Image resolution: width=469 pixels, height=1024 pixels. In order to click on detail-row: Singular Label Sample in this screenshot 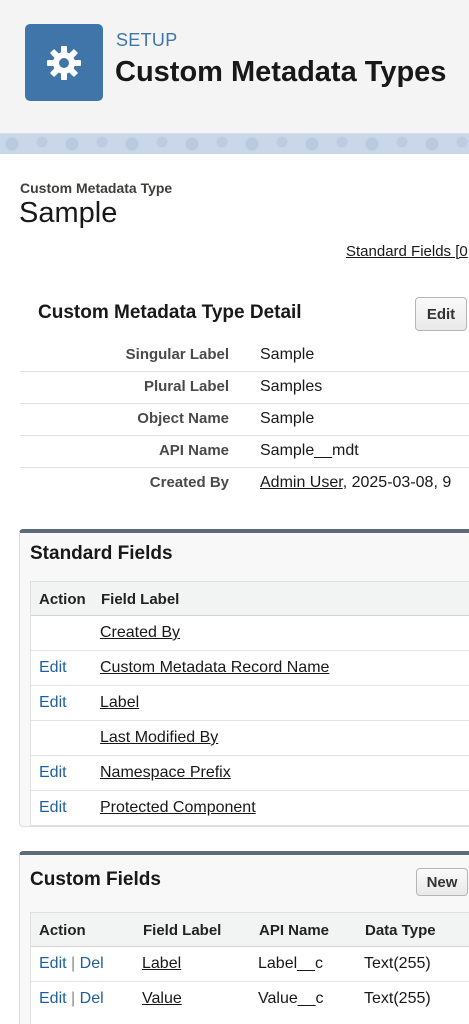, I will do `click(244, 356)`.